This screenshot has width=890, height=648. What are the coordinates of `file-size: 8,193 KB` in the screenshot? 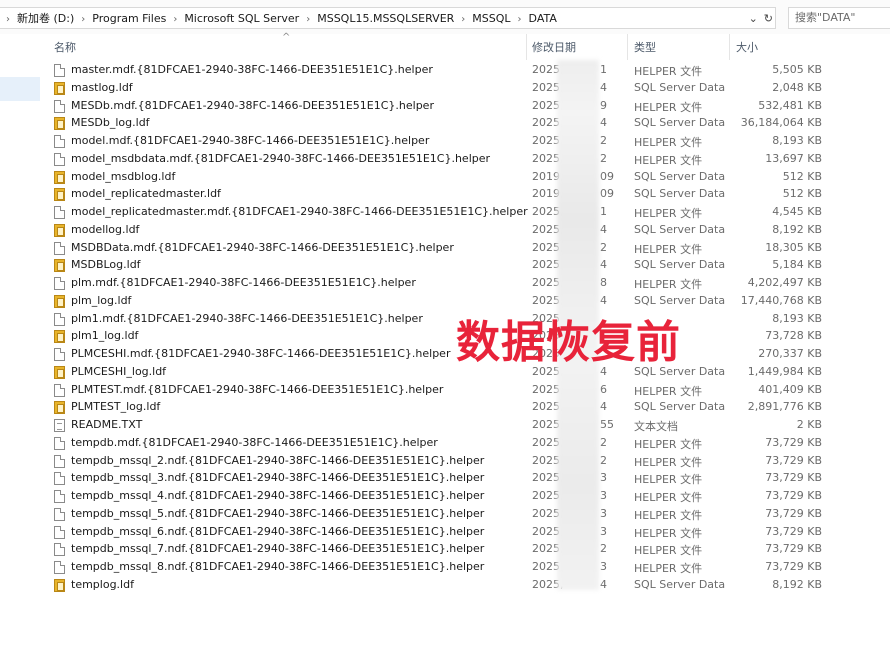 It's located at (797, 140).